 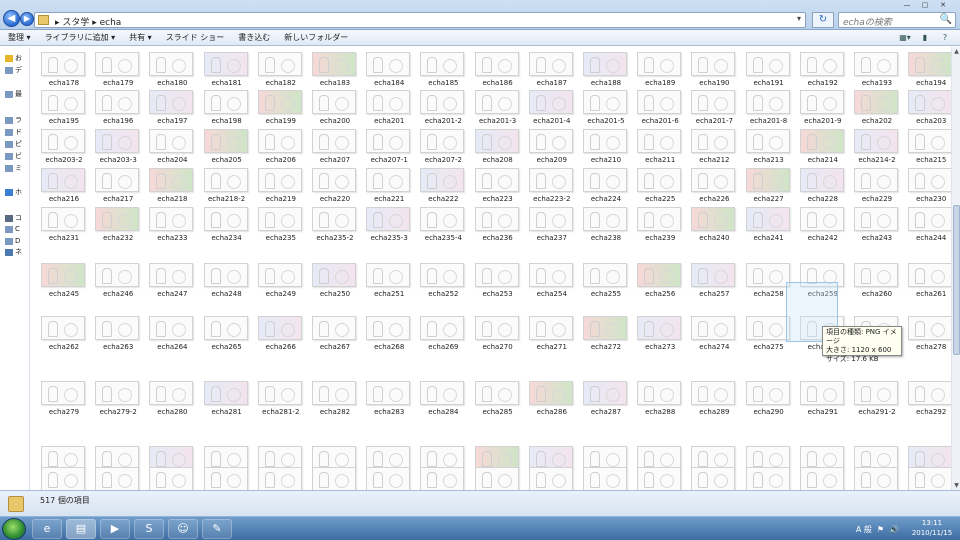 I want to click on file-item: echa220, so click(x=335, y=184).